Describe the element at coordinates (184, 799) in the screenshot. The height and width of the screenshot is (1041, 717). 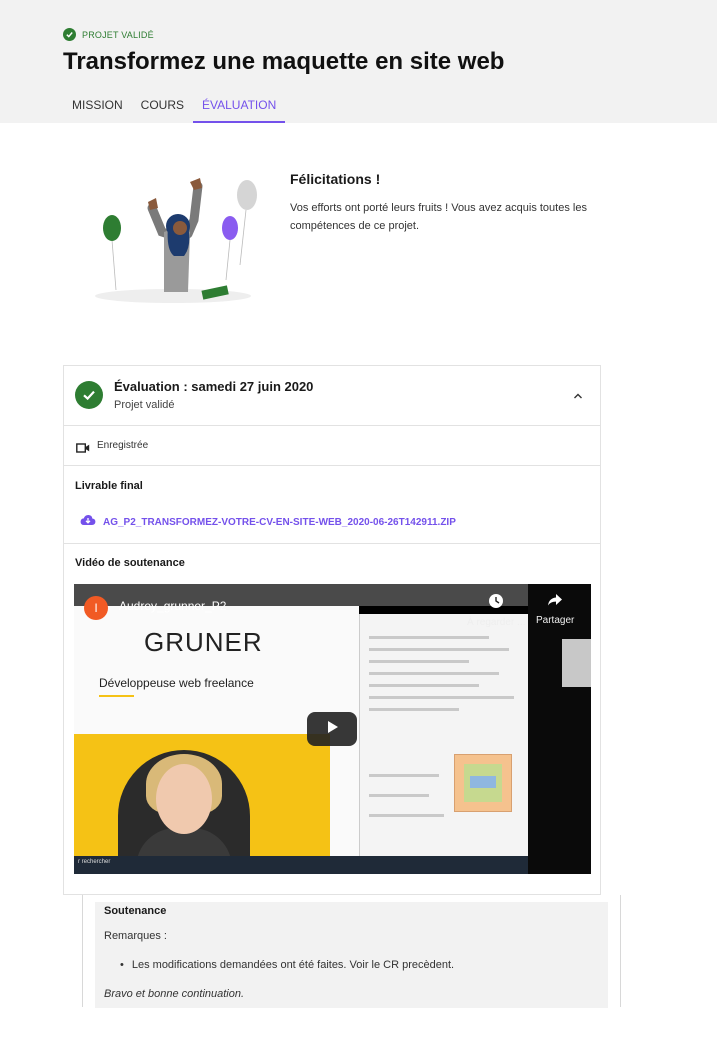
I see `portrait-face` at that location.